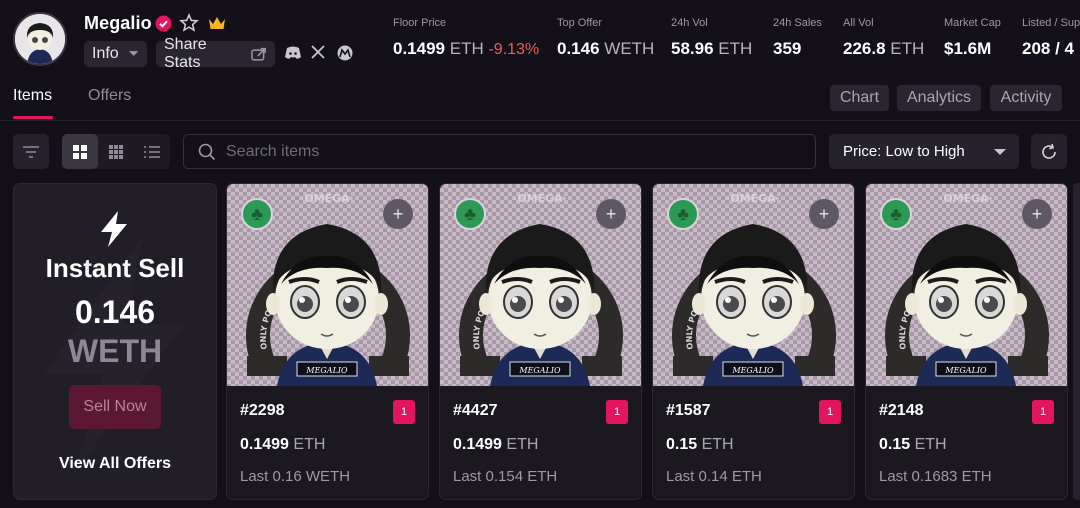 Image resolution: width=1080 pixels, height=508 pixels. I want to click on instant-sell-title: Instant Sell, so click(115, 268).